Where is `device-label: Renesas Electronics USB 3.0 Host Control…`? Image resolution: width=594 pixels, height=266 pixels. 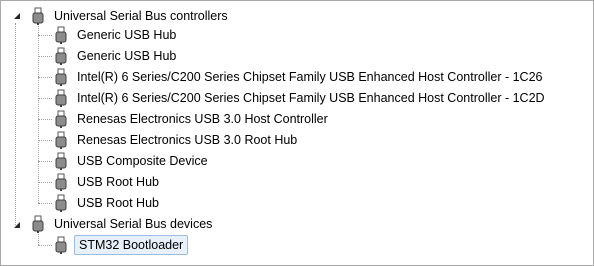 device-label: Renesas Electronics USB 3.0 Host Control… is located at coordinates (202, 119).